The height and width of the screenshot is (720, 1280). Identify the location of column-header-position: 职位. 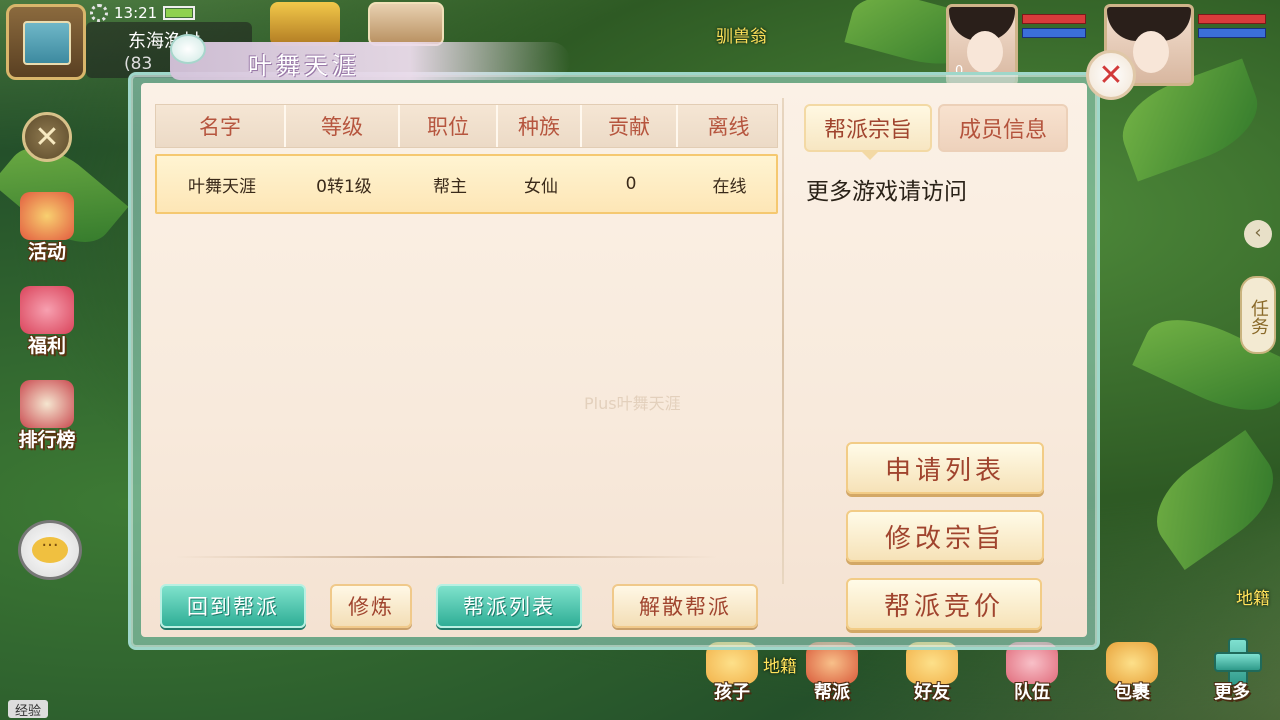
(449, 126).